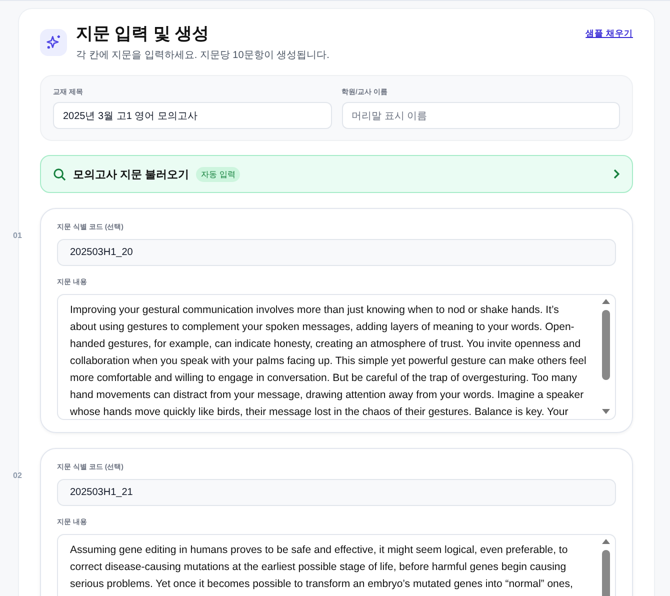  Describe the element at coordinates (131, 175) in the screenshot. I see `import-label: 모의고사 지문 불러오기` at that location.